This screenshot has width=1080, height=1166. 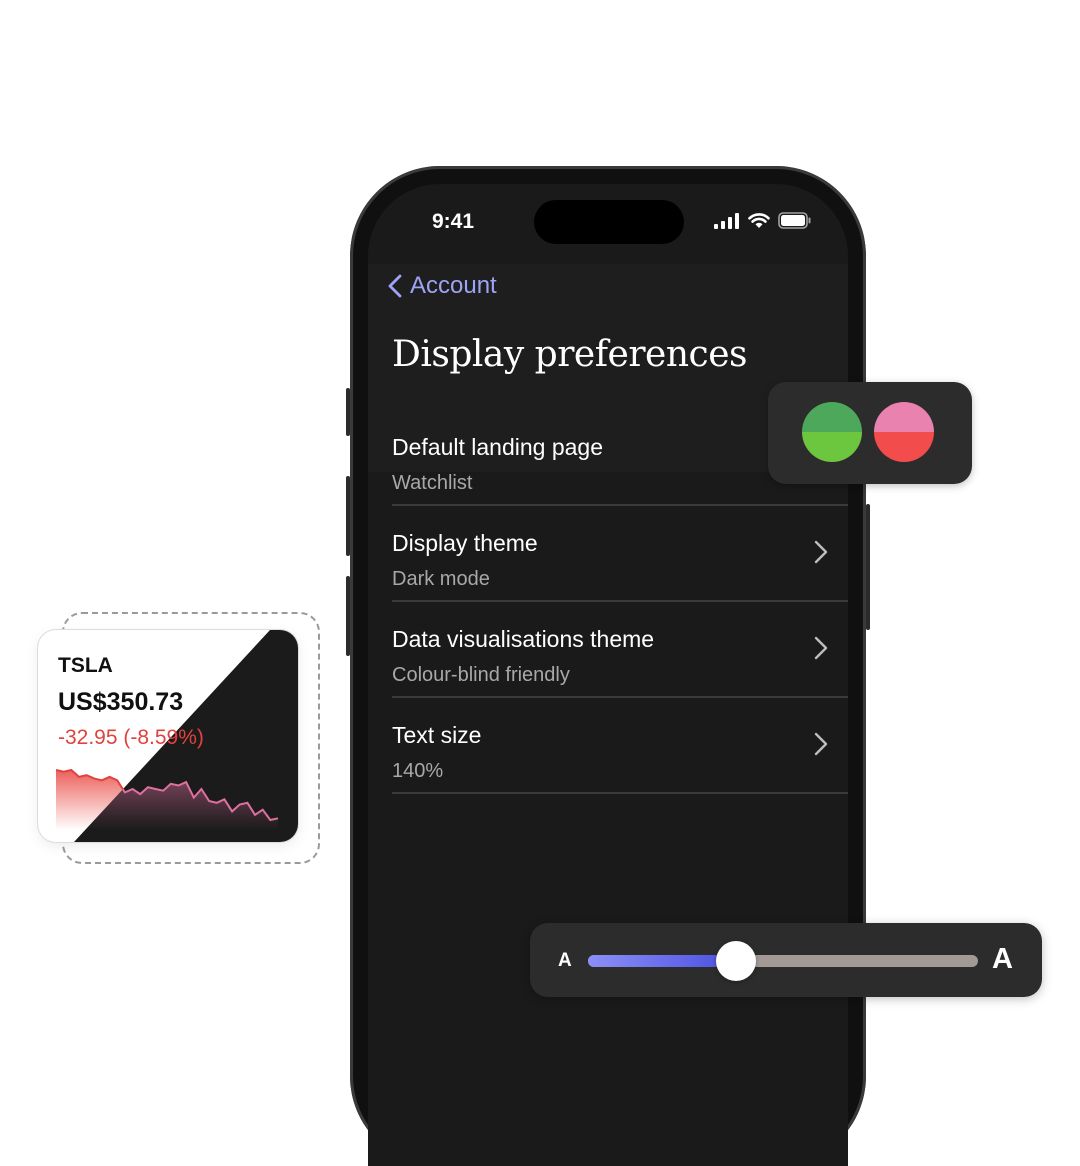 What do you see at coordinates (620, 746) in the screenshot?
I see `setting-text-size: Text size 140%` at bounding box center [620, 746].